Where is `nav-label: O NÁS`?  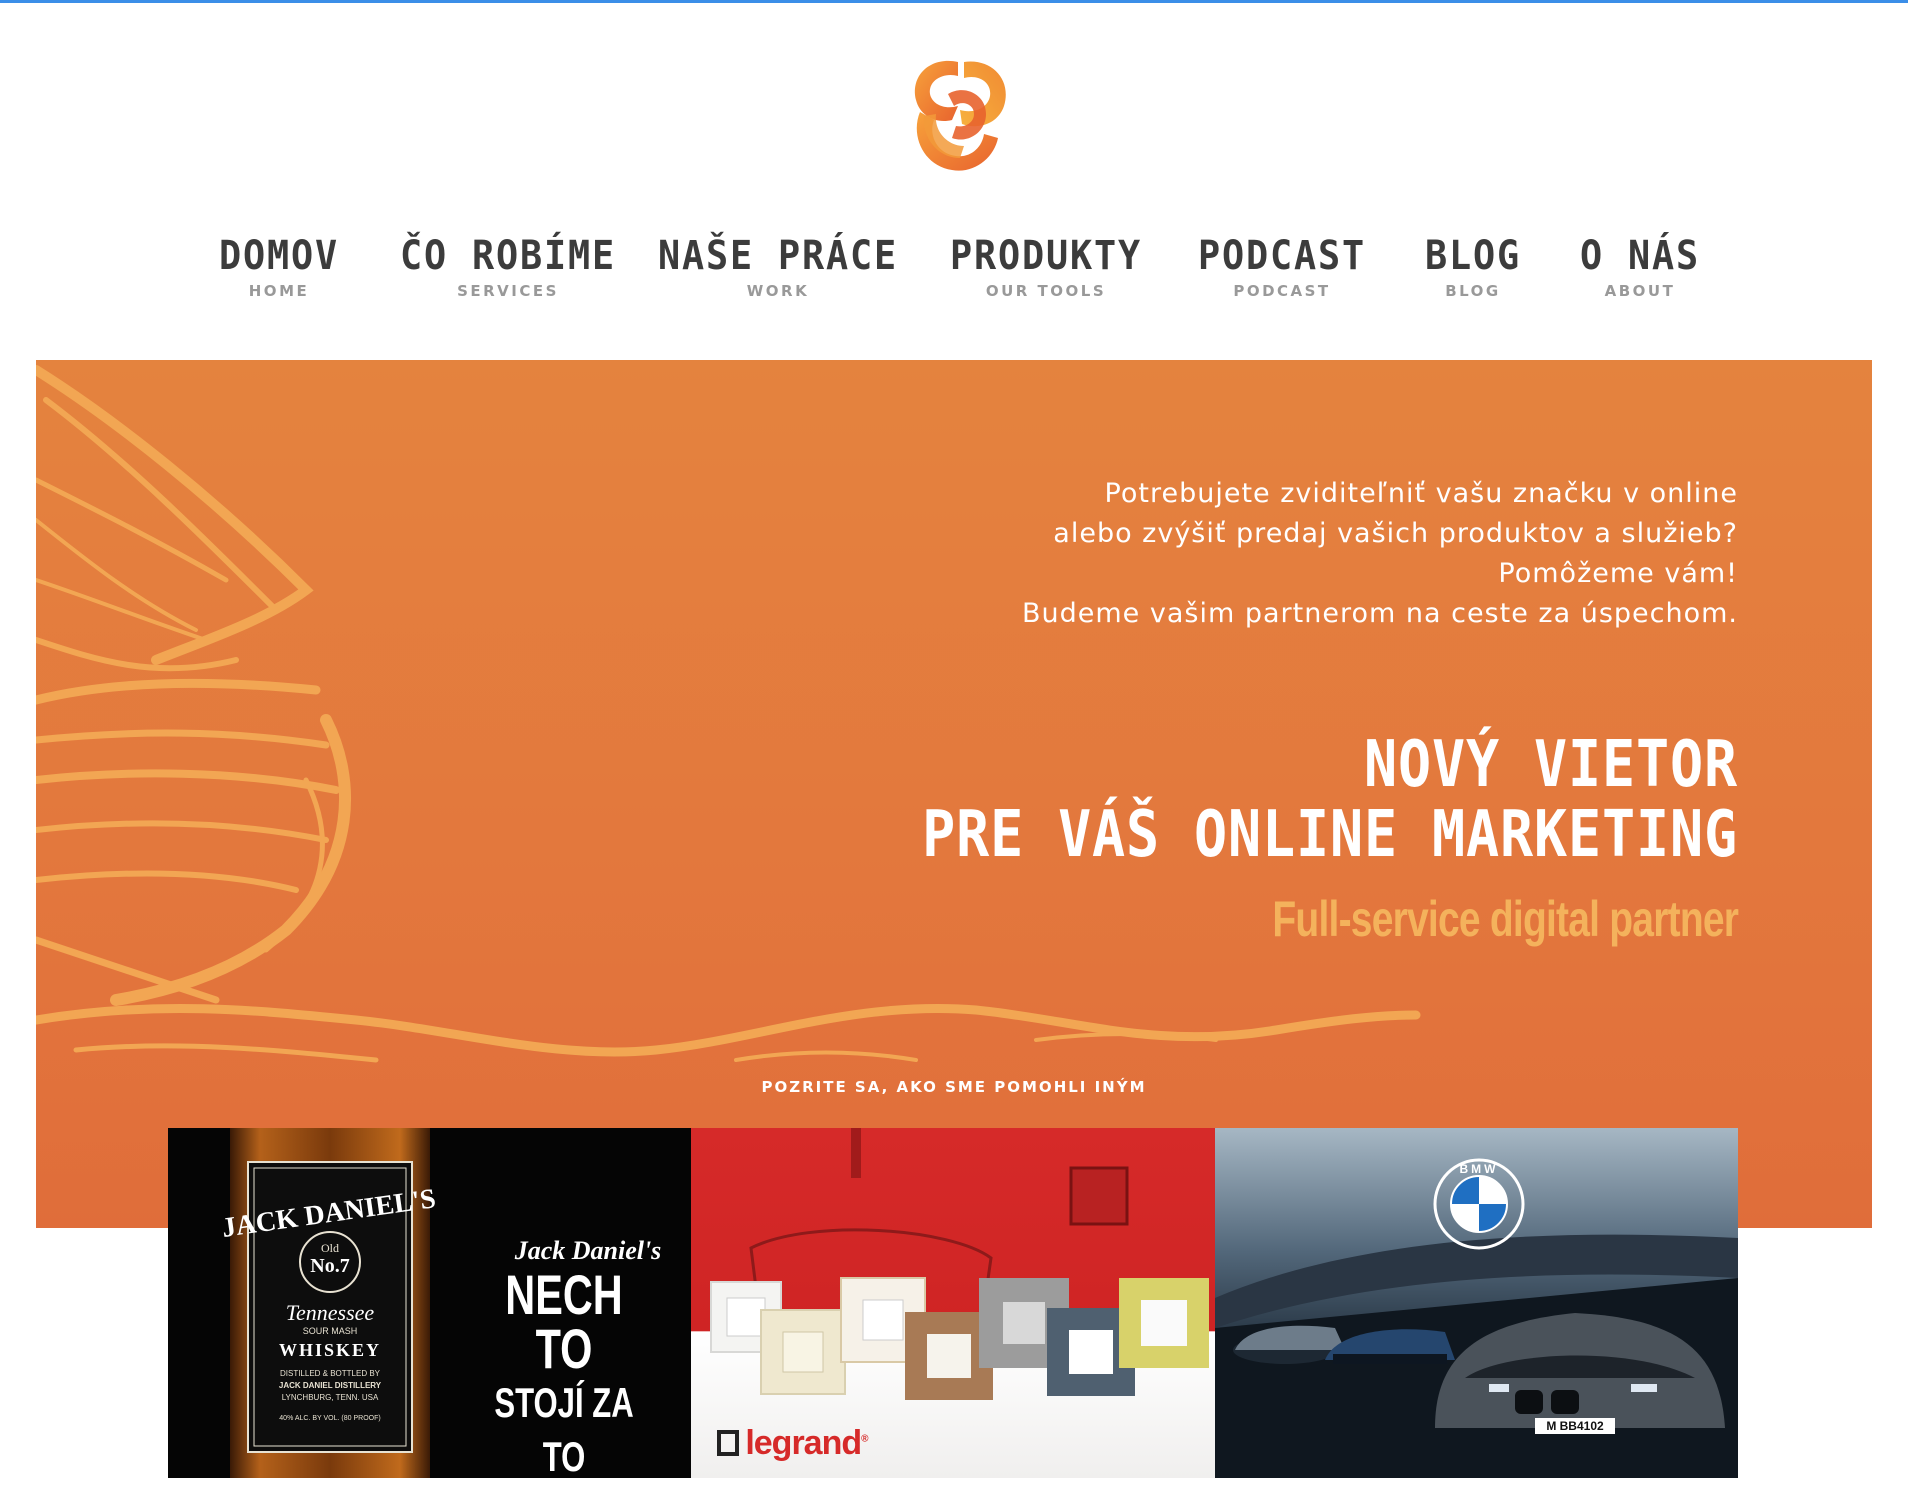
nav-label: O NÁS is located at coordinates (1640, 256).